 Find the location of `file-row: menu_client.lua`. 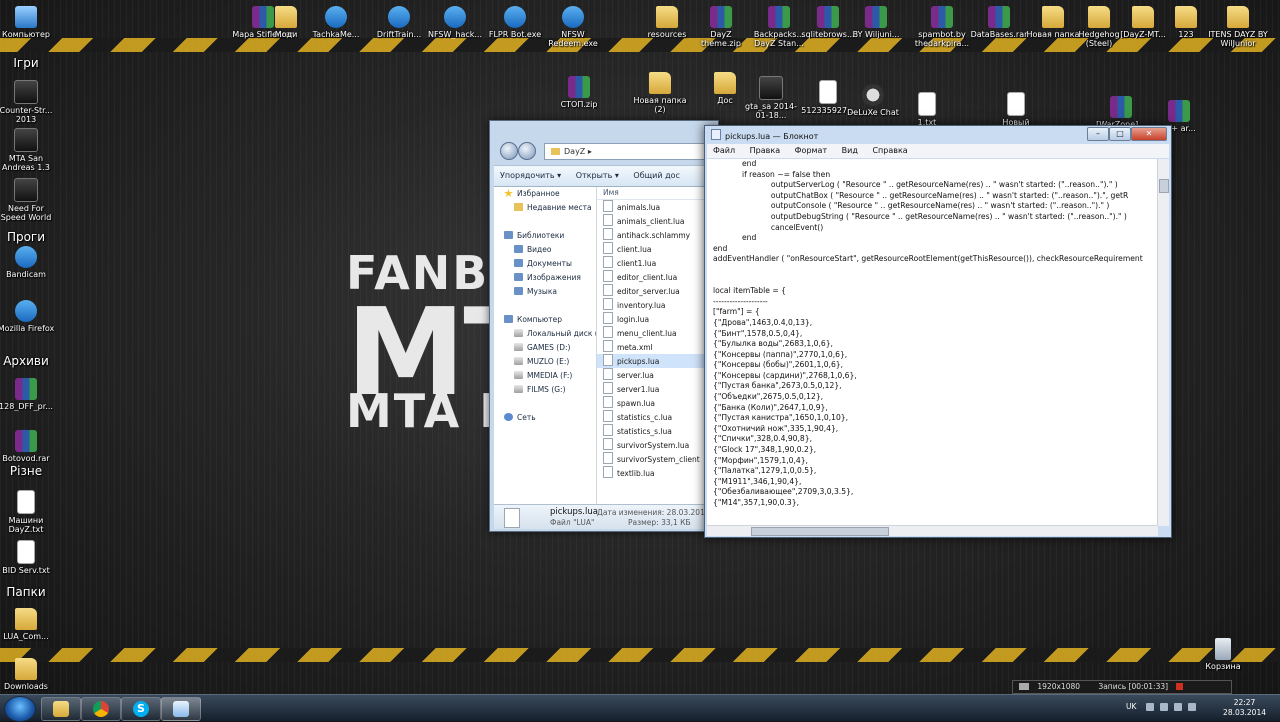

file-row: menu_client.lua is located at coordinates (657, 333).